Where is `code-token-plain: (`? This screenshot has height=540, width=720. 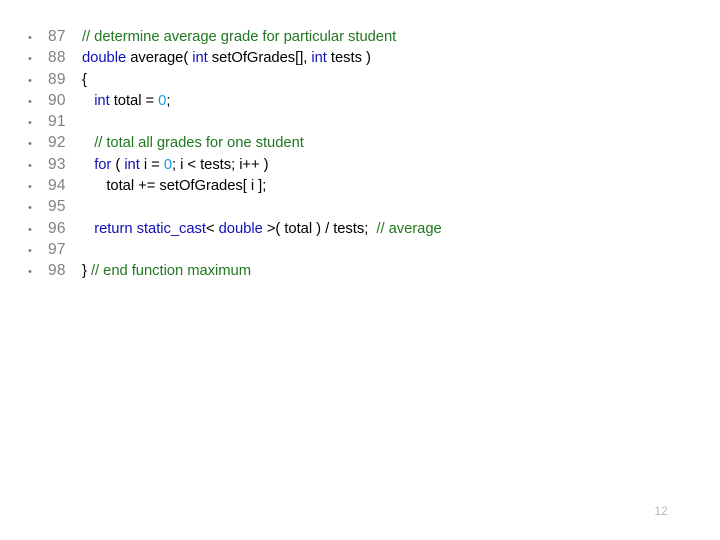
code-token-plain: ( is located at coordinates (118, 164).